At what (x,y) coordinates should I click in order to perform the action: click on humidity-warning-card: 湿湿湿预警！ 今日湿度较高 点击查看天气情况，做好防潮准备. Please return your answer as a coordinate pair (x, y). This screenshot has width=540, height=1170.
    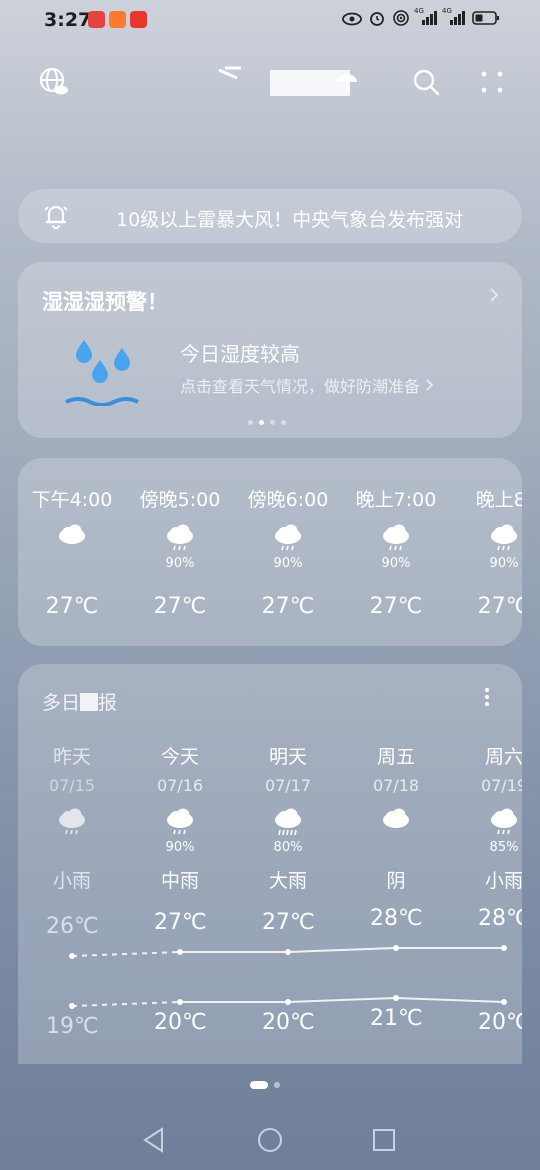
    Looking at the image, I should click on (270, 350).